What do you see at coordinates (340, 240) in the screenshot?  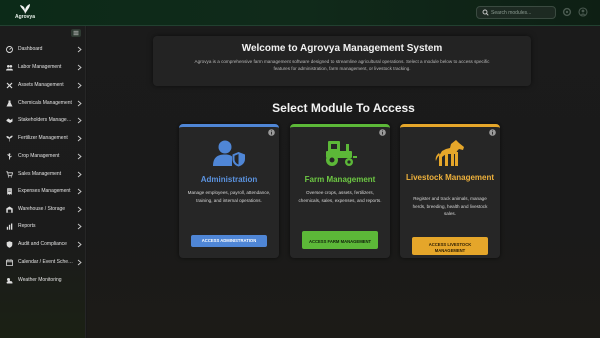 I see `access-farm-management-button: ACCESS FARM MANAGEMENT` at bounding box center [340, 240].